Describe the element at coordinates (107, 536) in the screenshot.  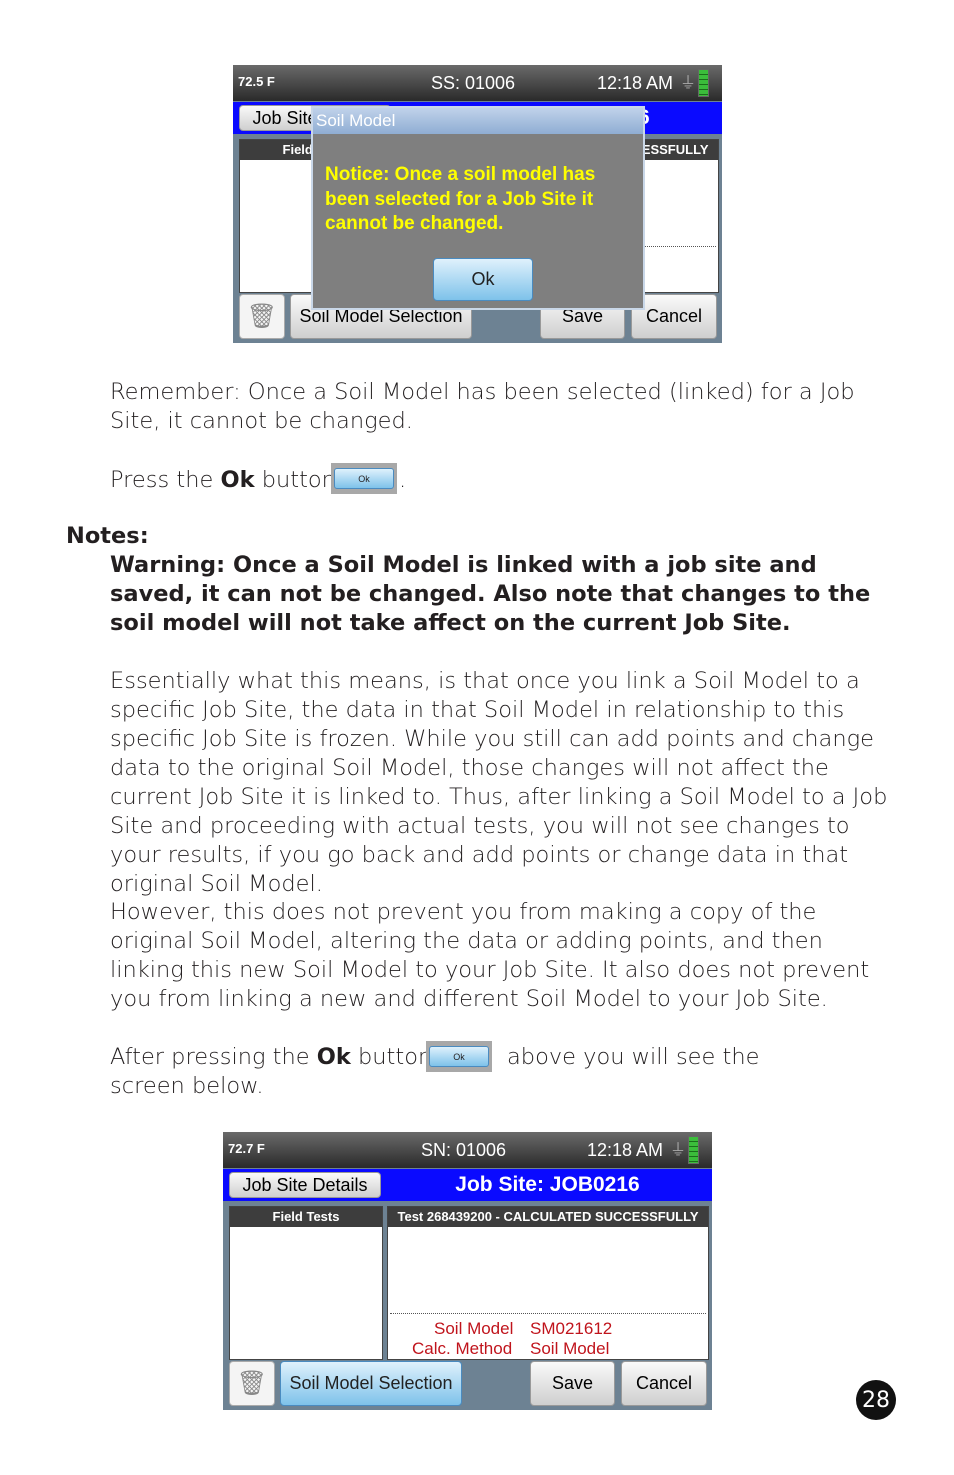
I see `notes-heading: Notes:` at that location.